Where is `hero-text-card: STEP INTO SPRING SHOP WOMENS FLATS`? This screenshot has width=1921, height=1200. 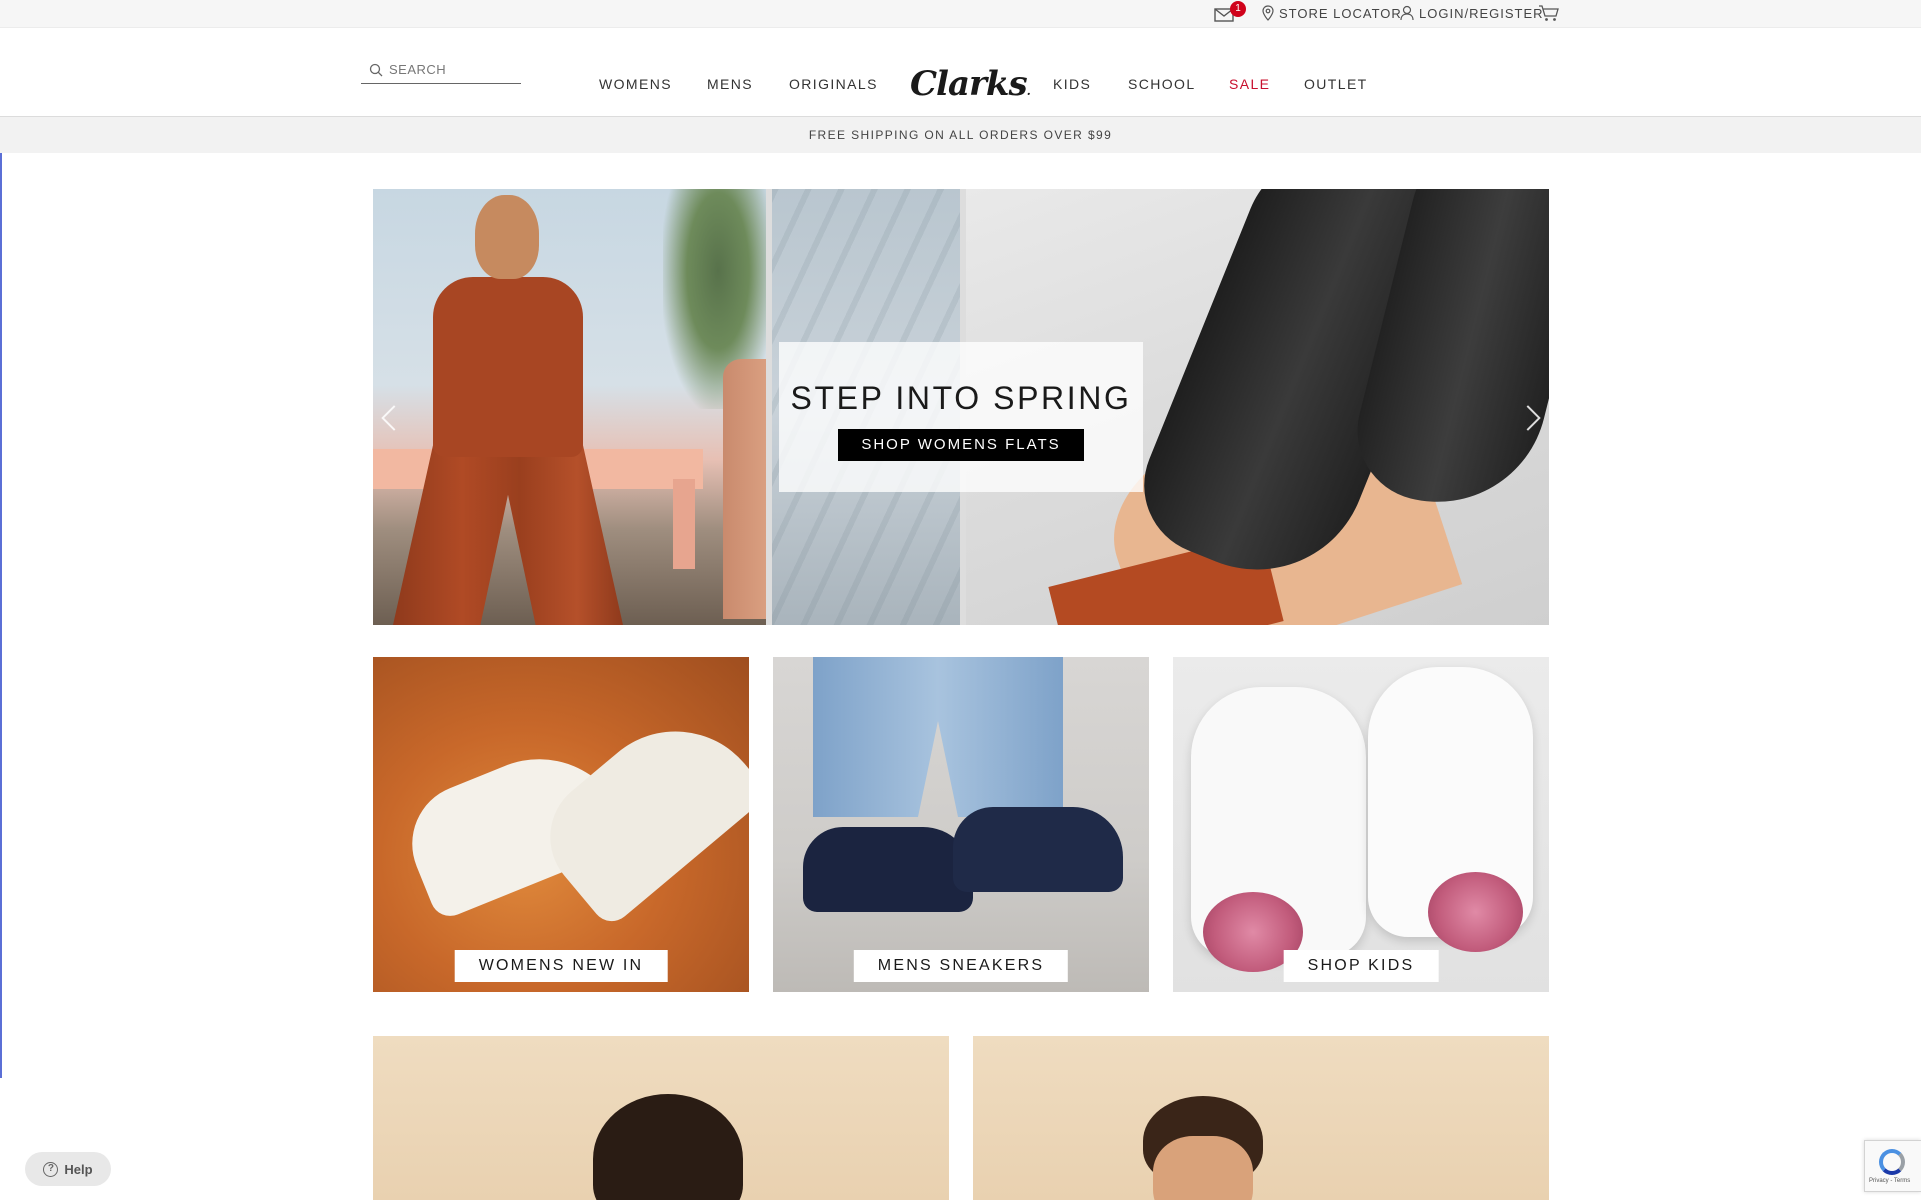
hero-text-card: STEP INTO SPRING SHOP WOMENS FLATS is located at coordinates (961, 417).